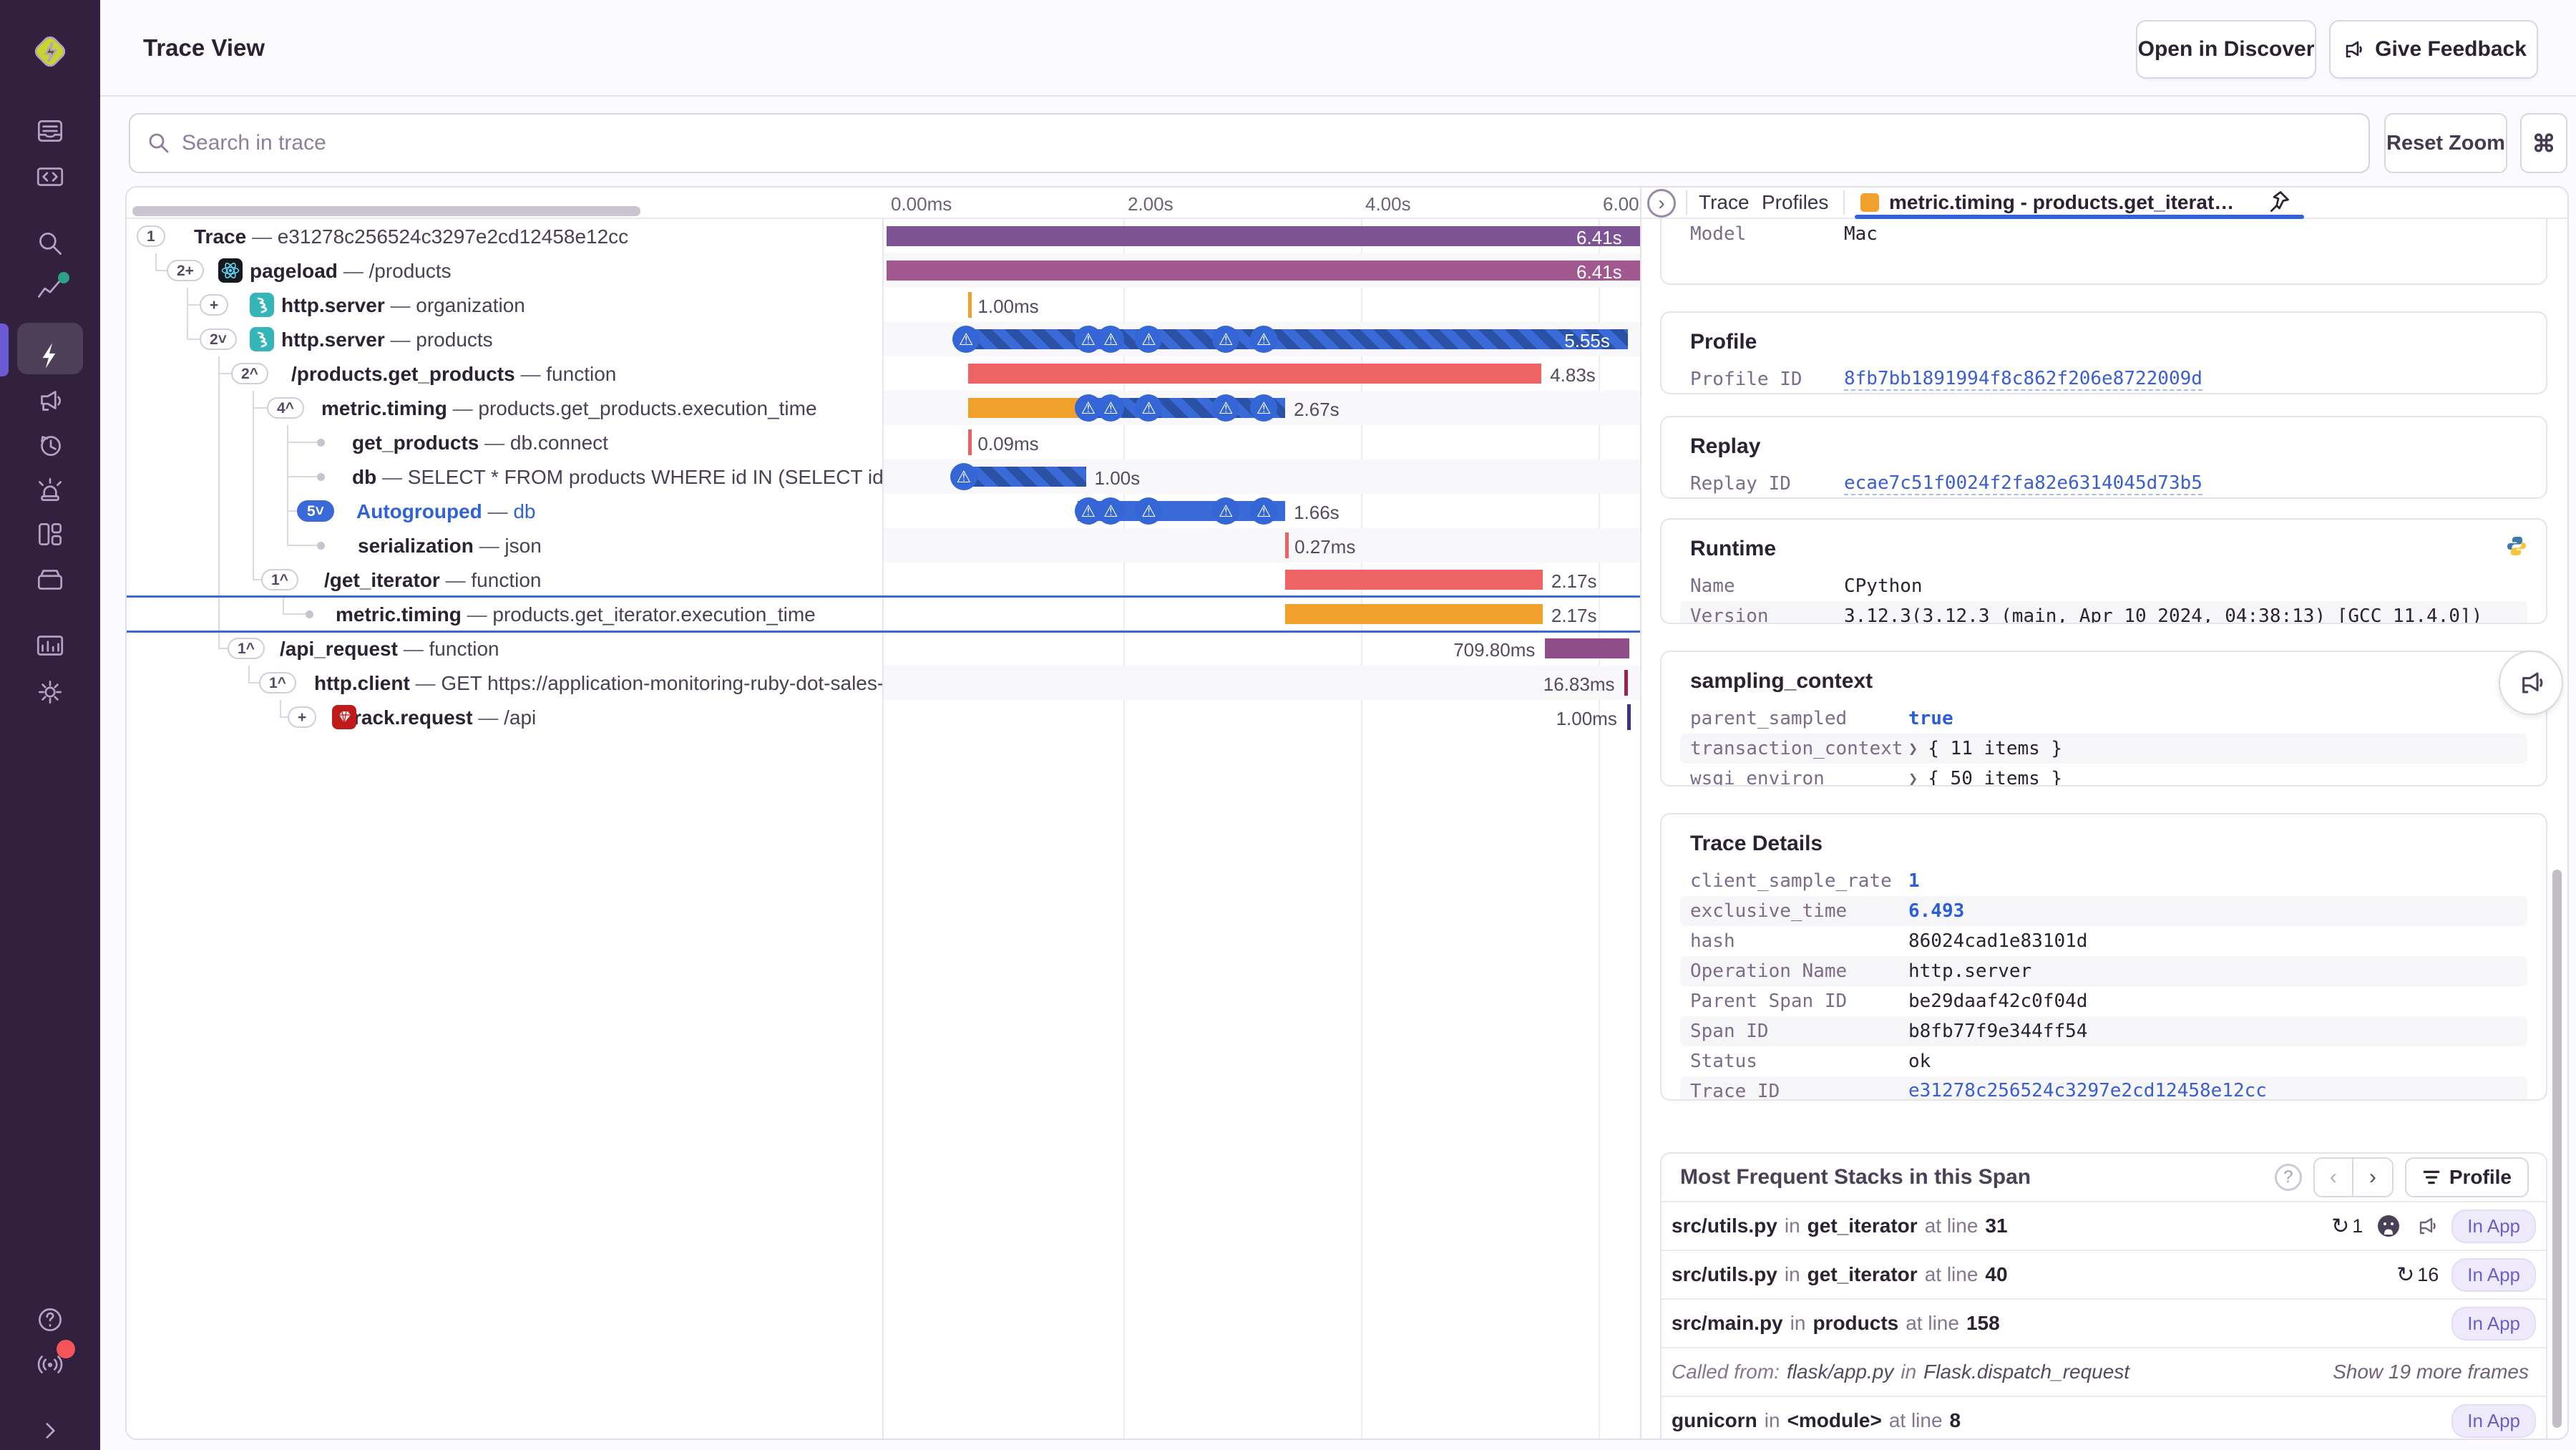  What do you see at coordinates (2288, 1177) in the screenshot?
I see `help-icon: ?` at bounding box center [2288, 1177].